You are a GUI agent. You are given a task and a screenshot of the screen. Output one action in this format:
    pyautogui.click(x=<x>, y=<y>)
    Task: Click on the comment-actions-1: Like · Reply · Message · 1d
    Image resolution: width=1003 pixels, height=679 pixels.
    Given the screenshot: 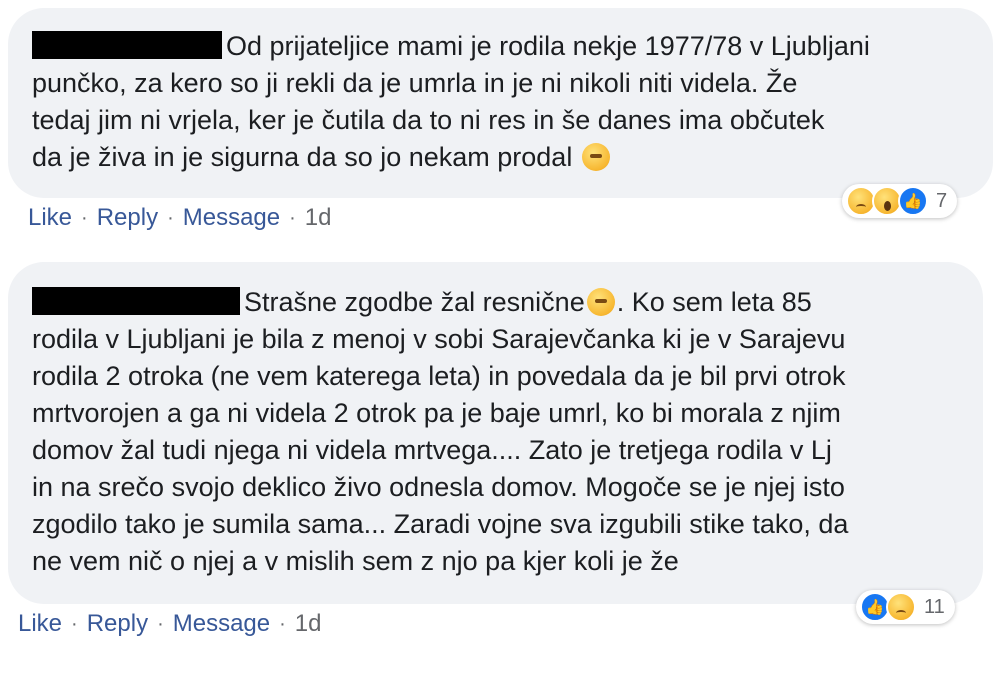 What is the action you would take?
    pyautogui.click(x=180, y=218)
    